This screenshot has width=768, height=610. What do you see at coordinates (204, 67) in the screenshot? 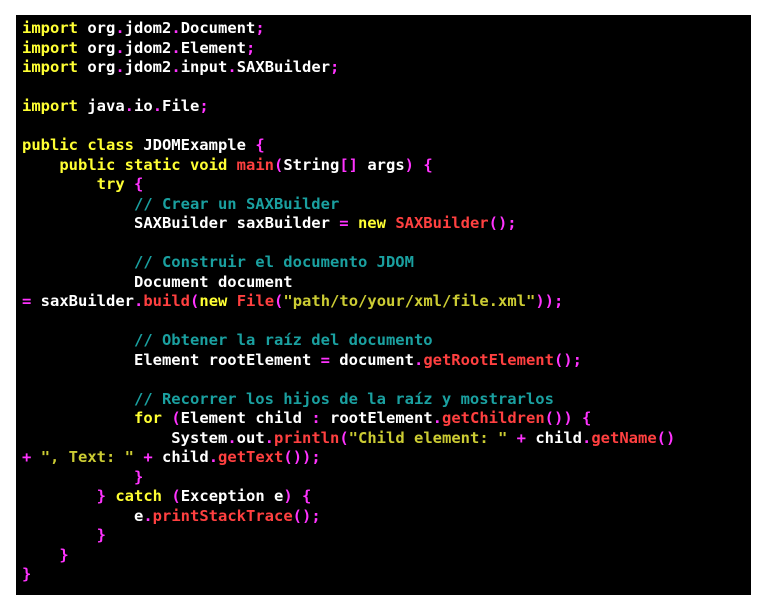
I see `text-token: input` at bounding box center [204, 67].